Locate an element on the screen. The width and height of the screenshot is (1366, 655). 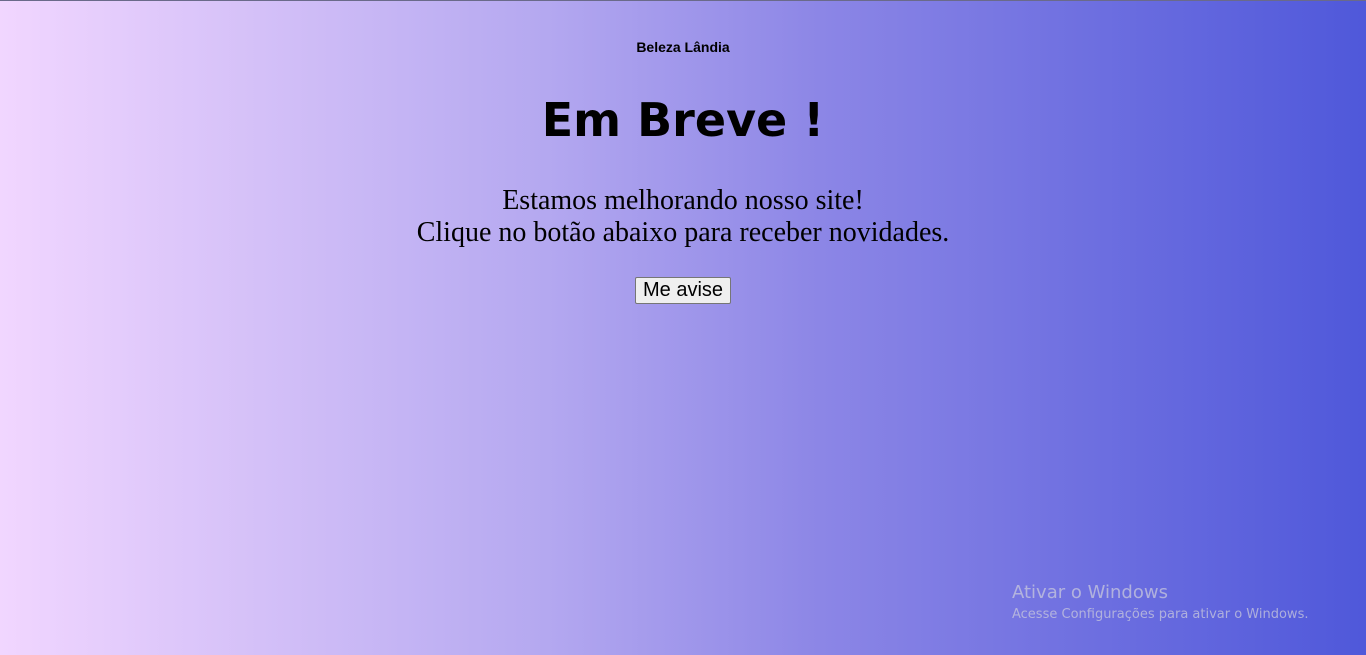
page-title: Em Breve ! is located at coordinates (683, 120).